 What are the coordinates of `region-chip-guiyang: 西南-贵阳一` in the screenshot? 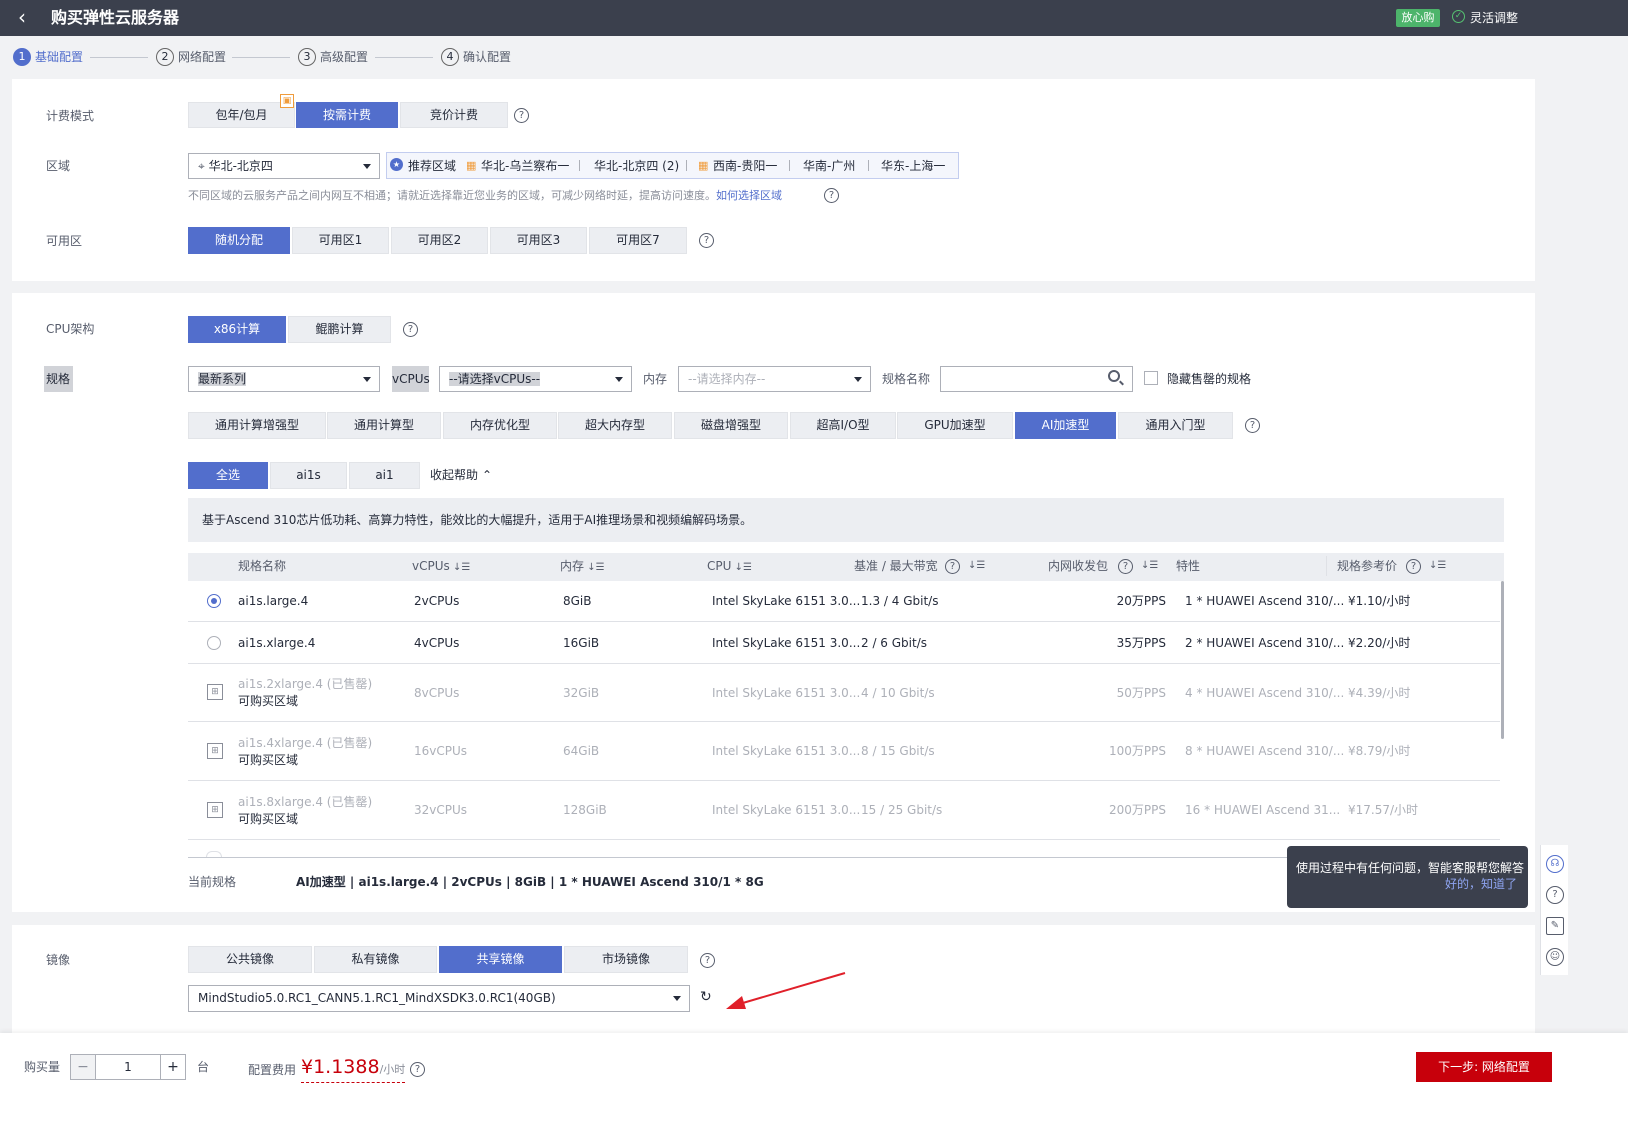 It's located at (745, 166).